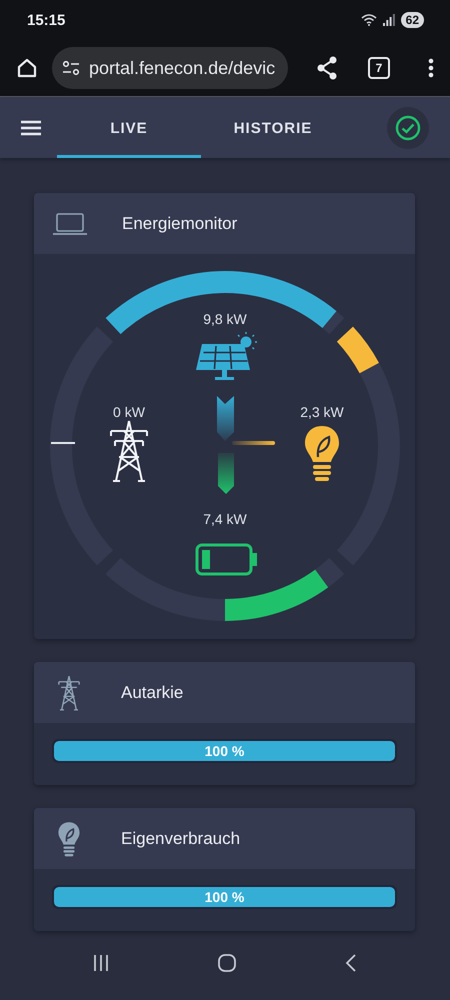 This screenshot has width=450, height=1000. What do you see at coordinates (129, 127) in the screenshot?
I see `nav-tab: LIVE` at bounding box center [129, 127].